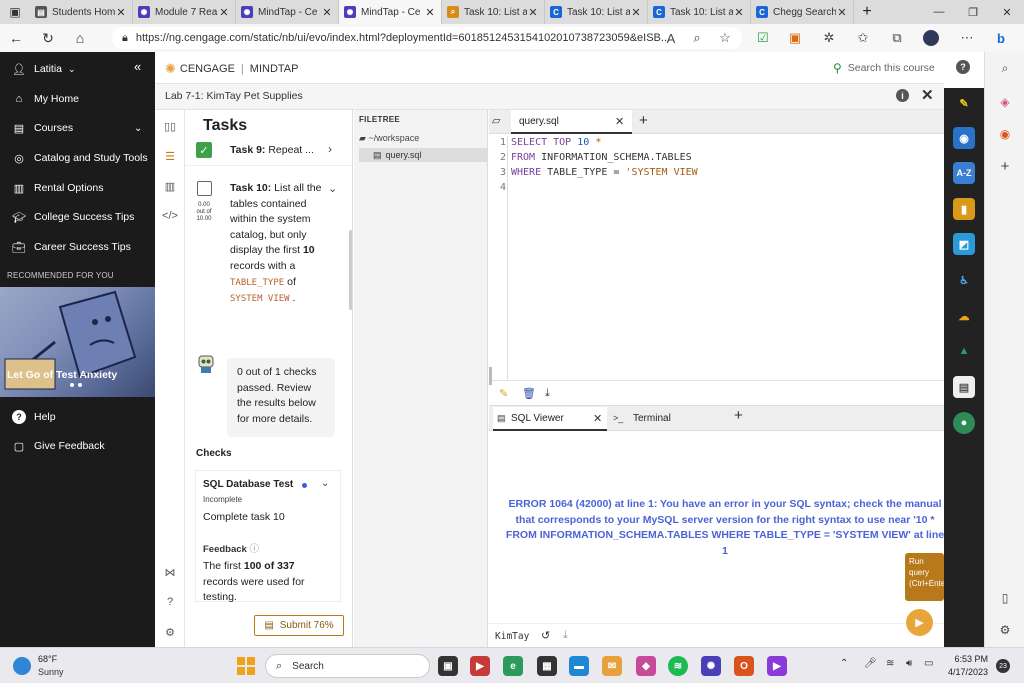 The width and height of the screenshot is (1024, 683). I want to click on tab-actions-icon: ▣, so click(15, 12).